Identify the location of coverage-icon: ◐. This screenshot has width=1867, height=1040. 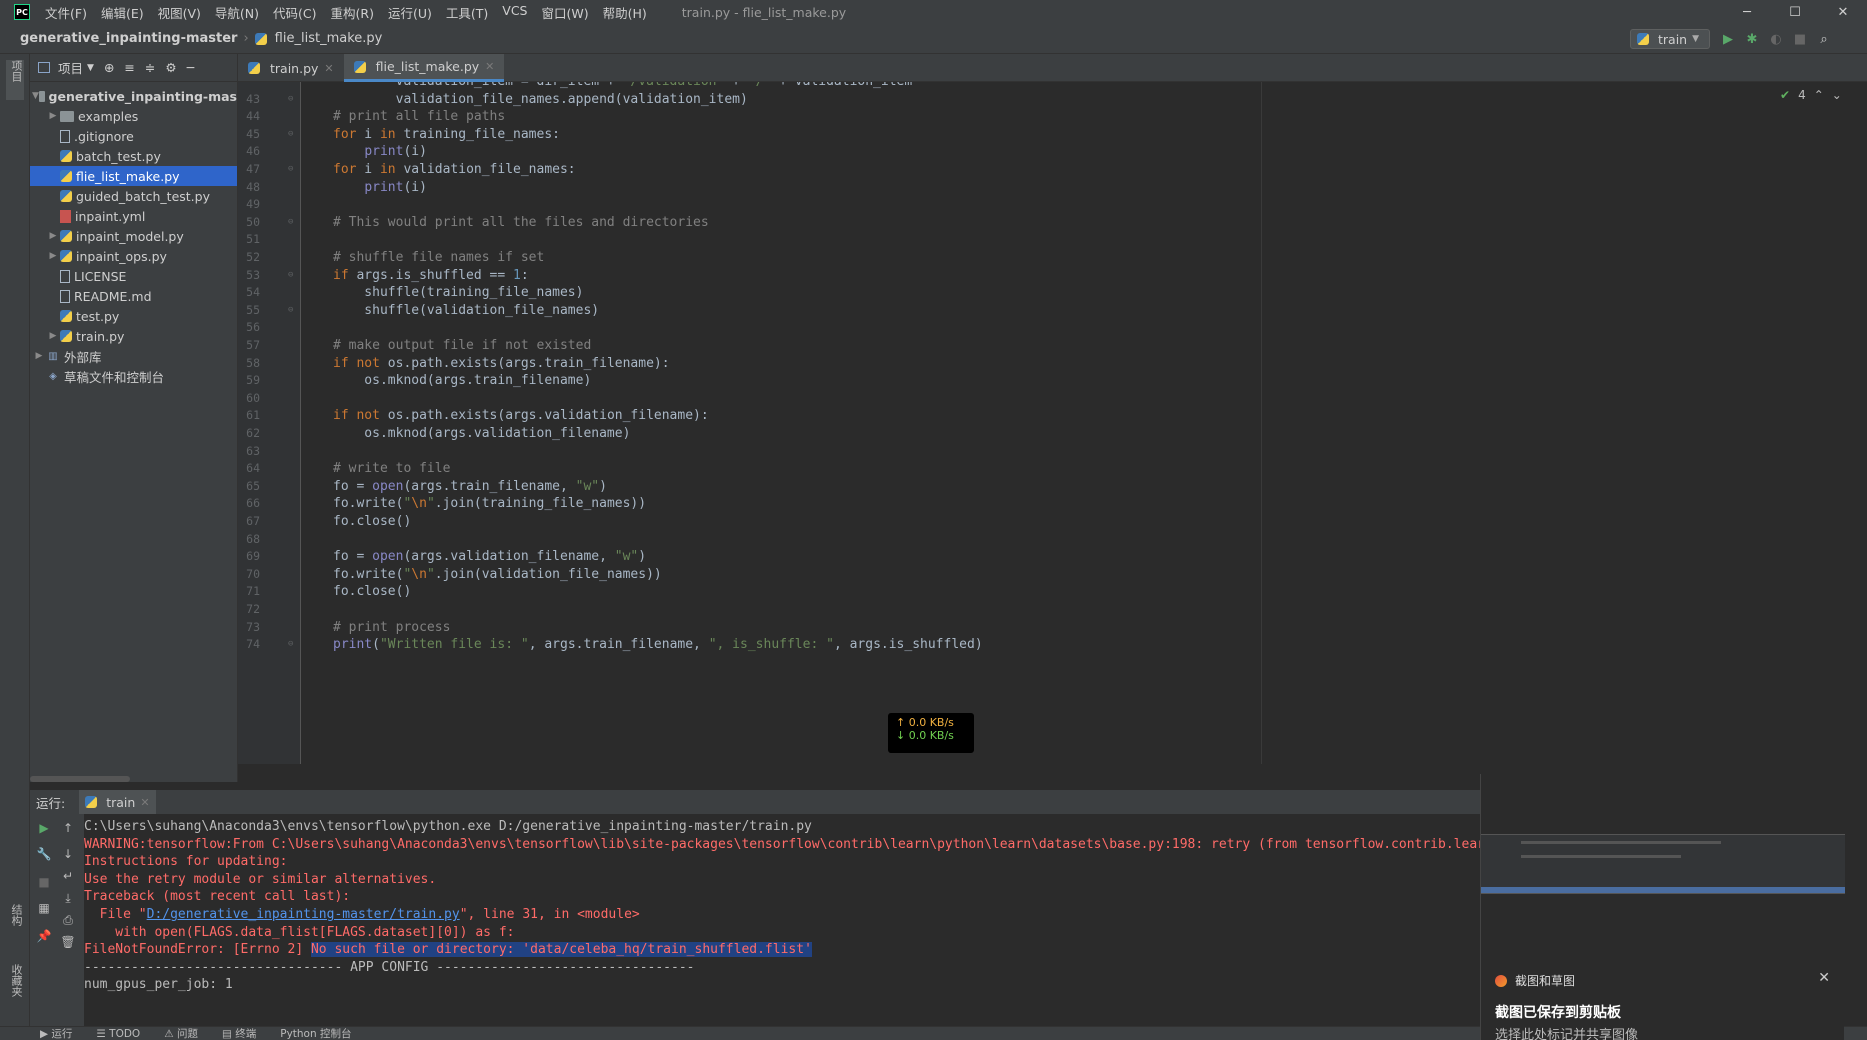
(1776, 39).